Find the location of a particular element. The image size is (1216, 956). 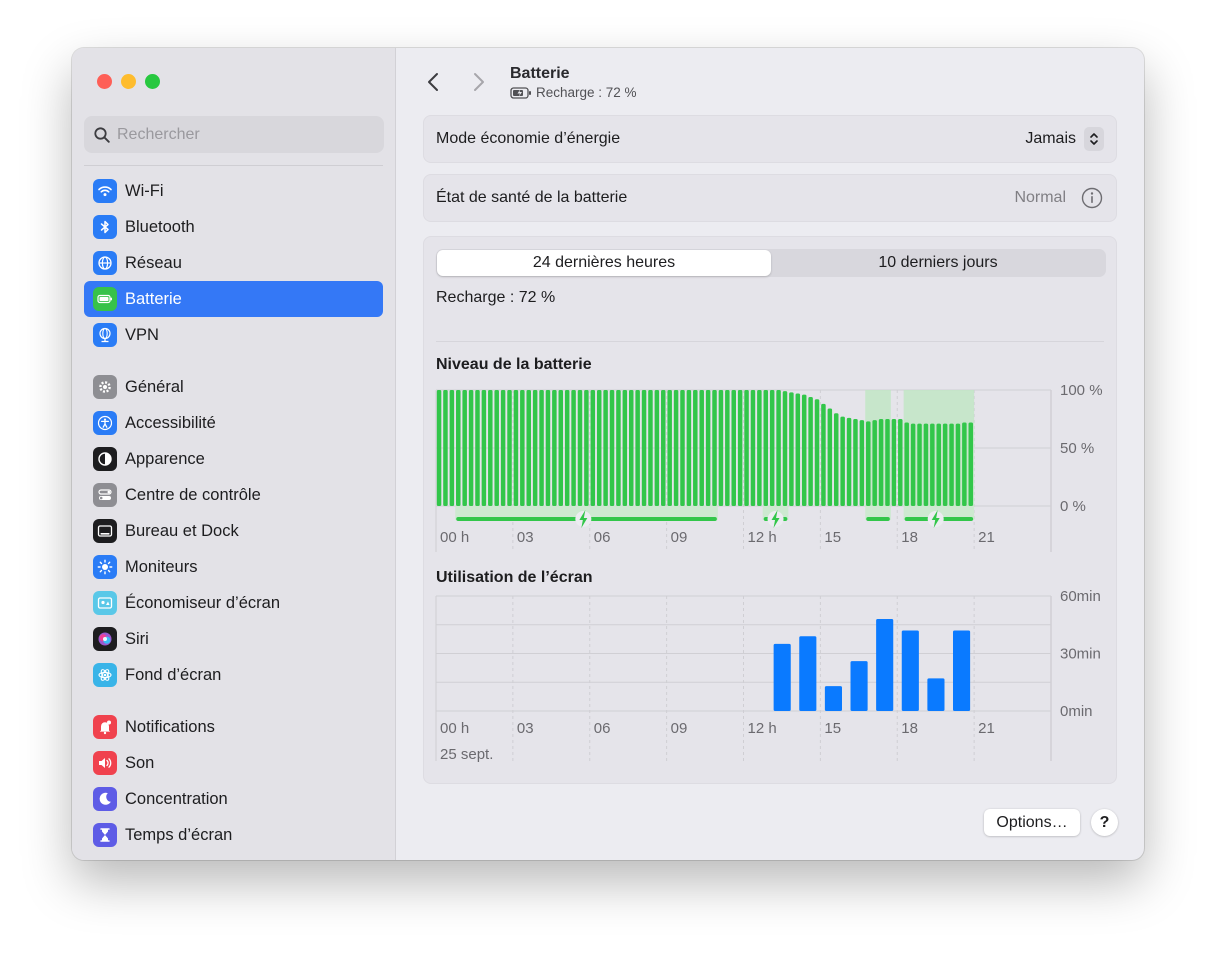

sidebar-item-accessibilite: Accessibilité is located at coordinates (233, 423).